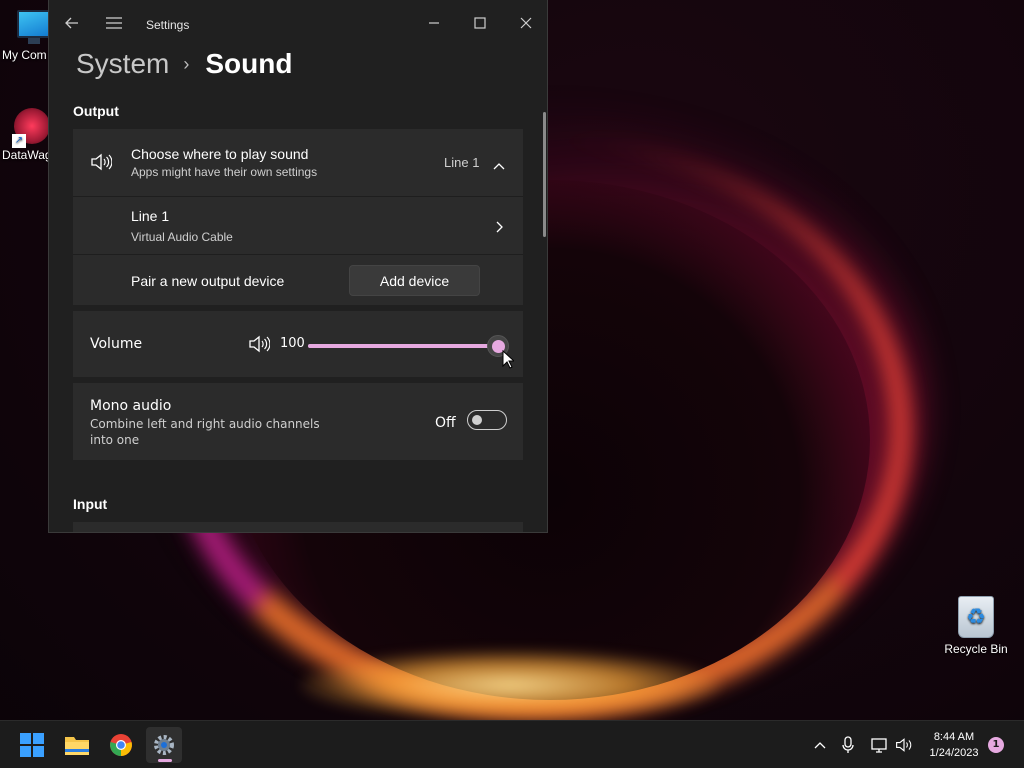 The height and width of the screenshot is (768, 1024). Describe the element at coordinates (298, 527) in the screenshot. I see `input-card` at that location.